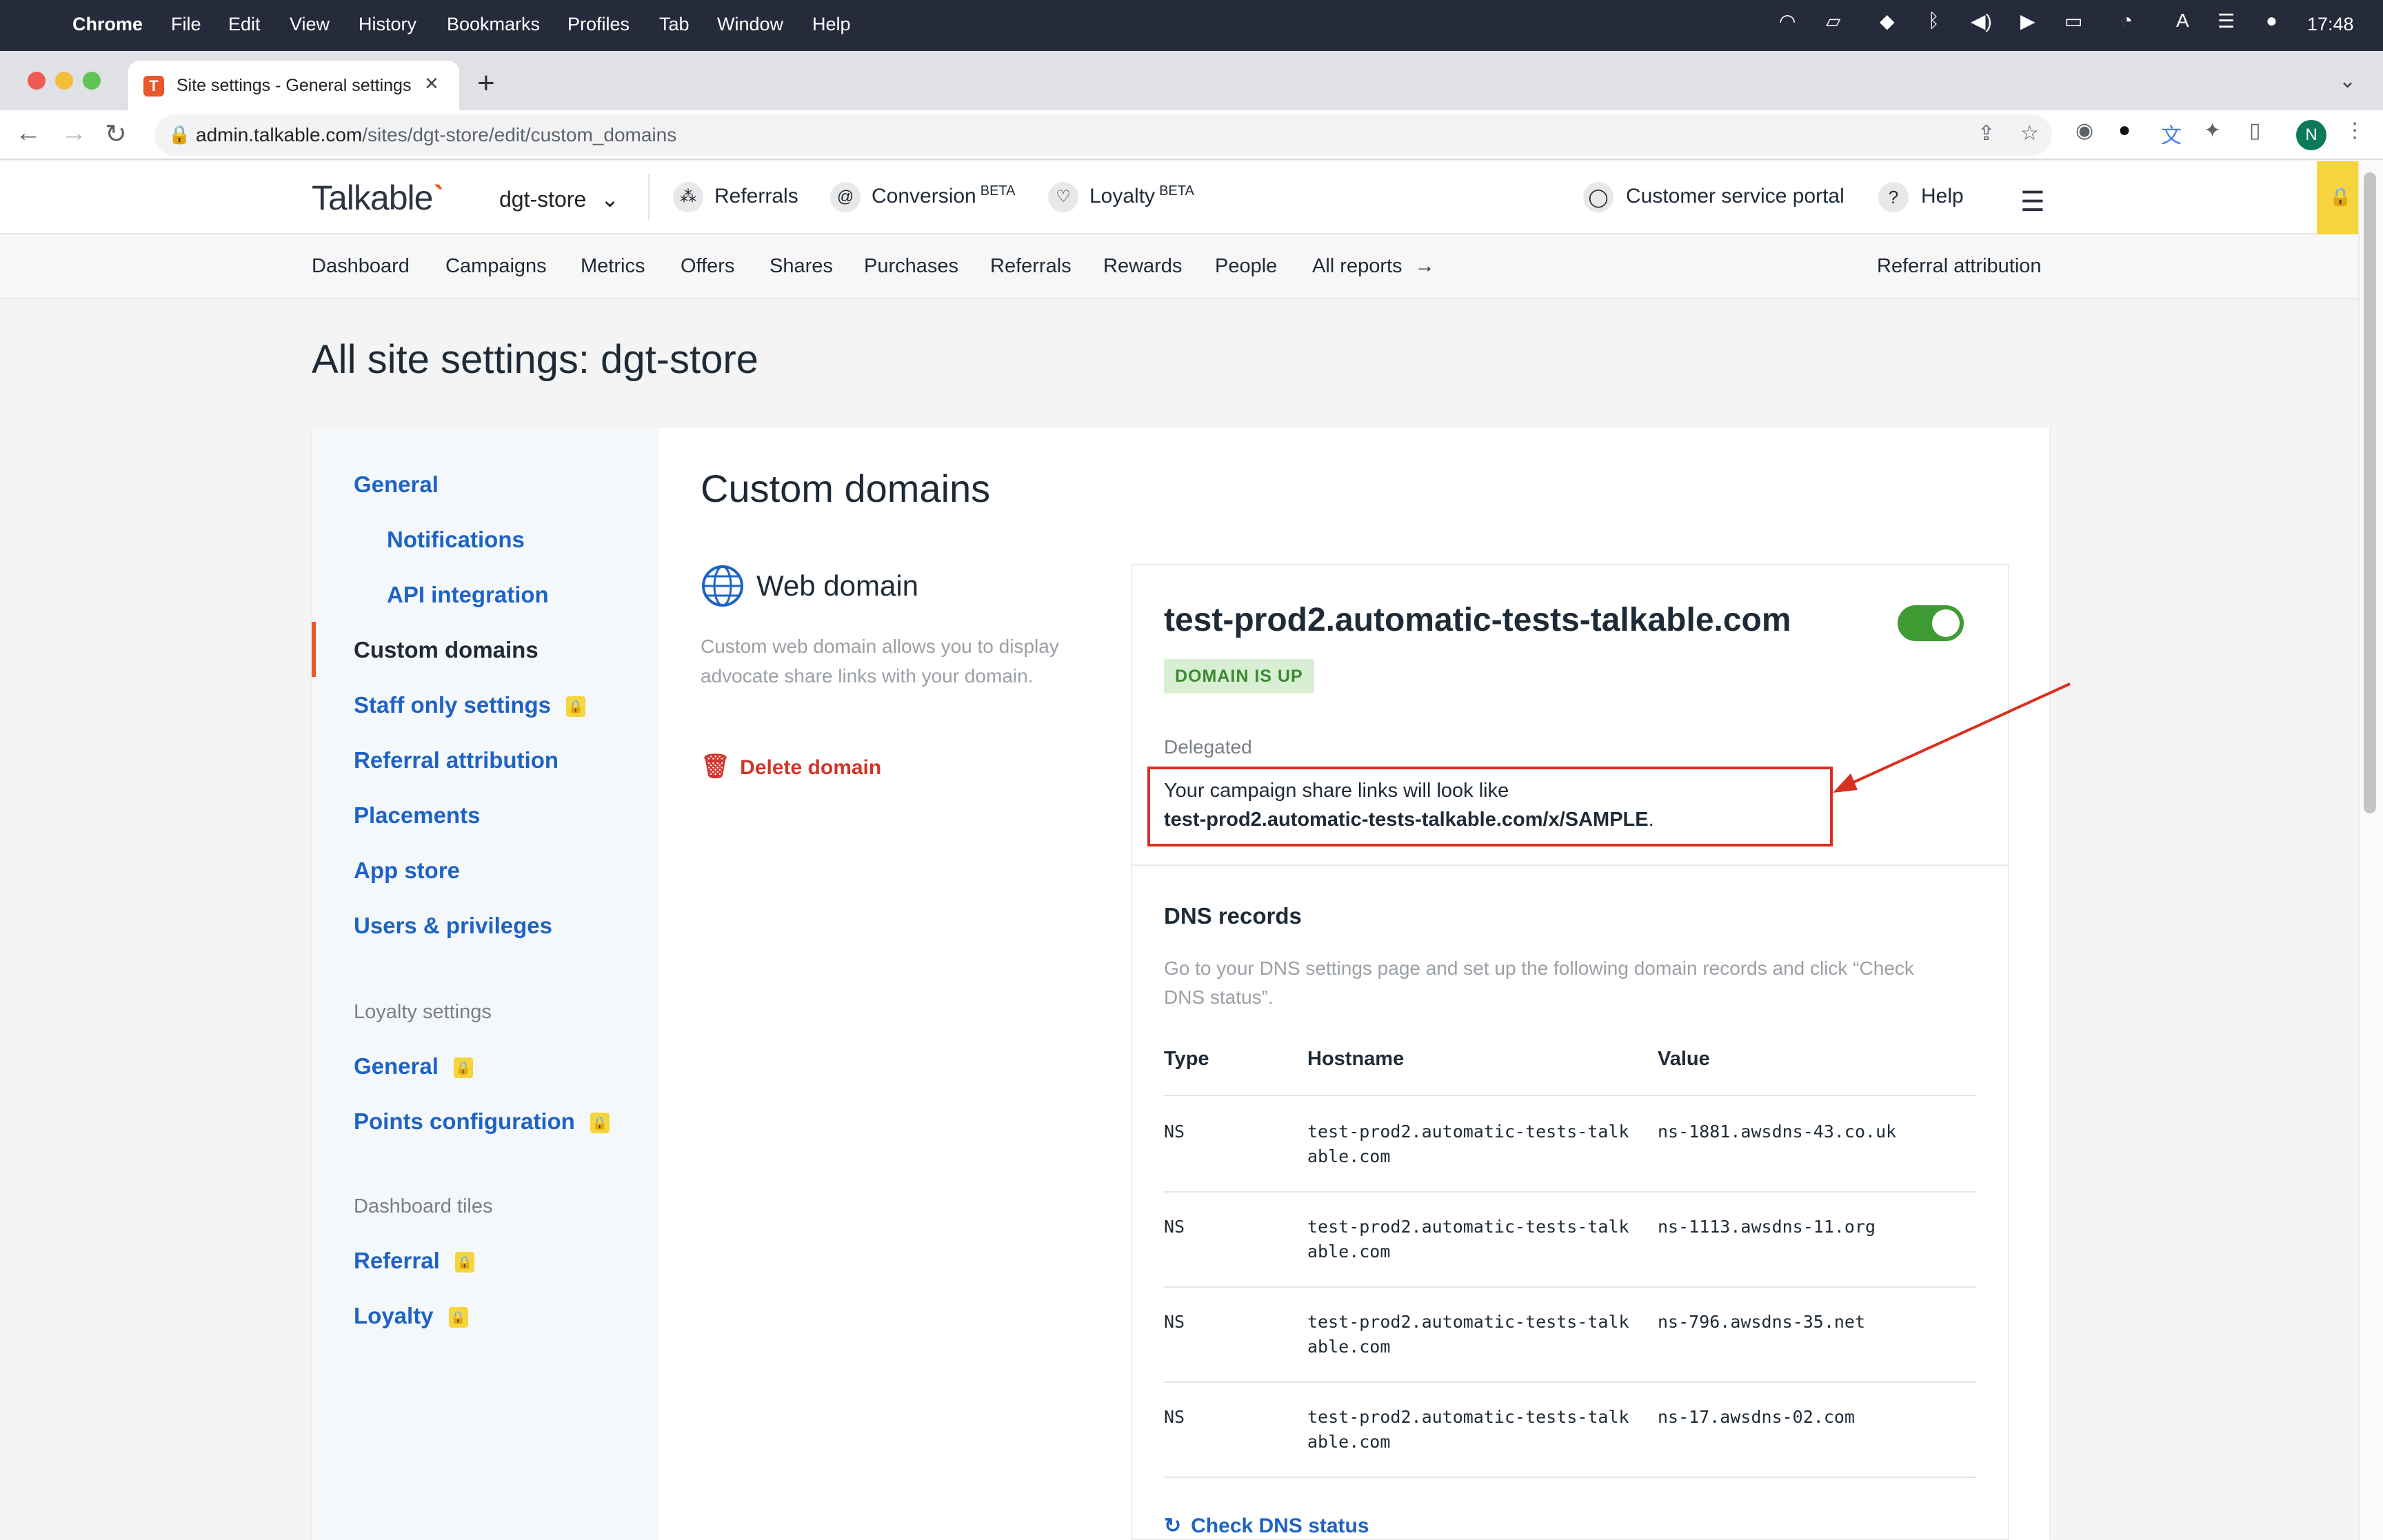 This screenshot has height=1540, width=2383. I want to click on window-close-button, so click(37, 81).